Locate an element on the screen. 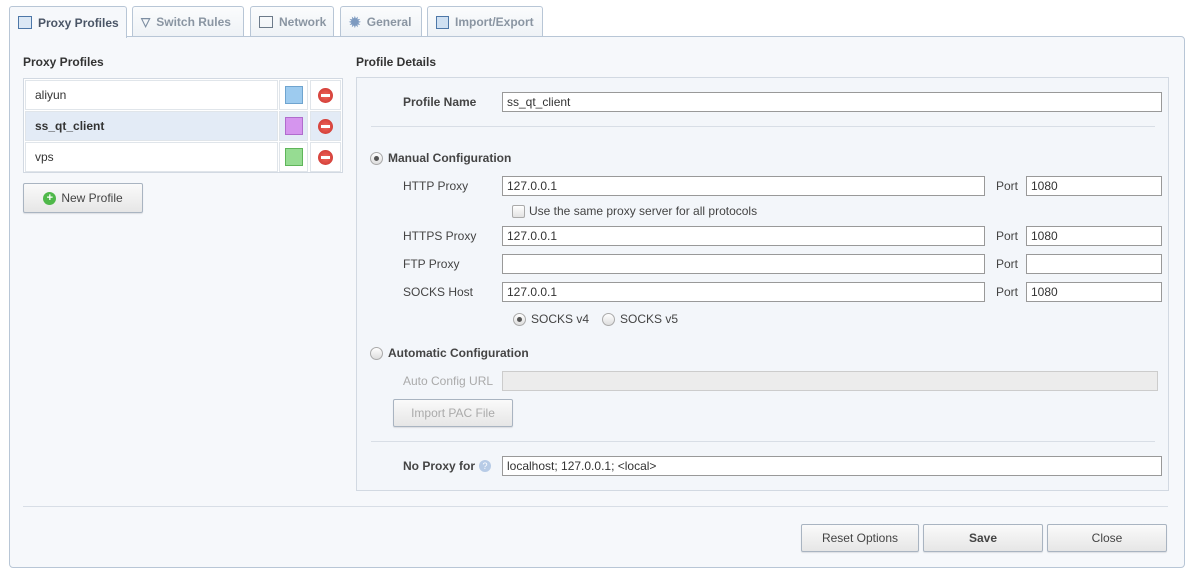  tab-general: ✹ General is located at coordinates (381, 21).